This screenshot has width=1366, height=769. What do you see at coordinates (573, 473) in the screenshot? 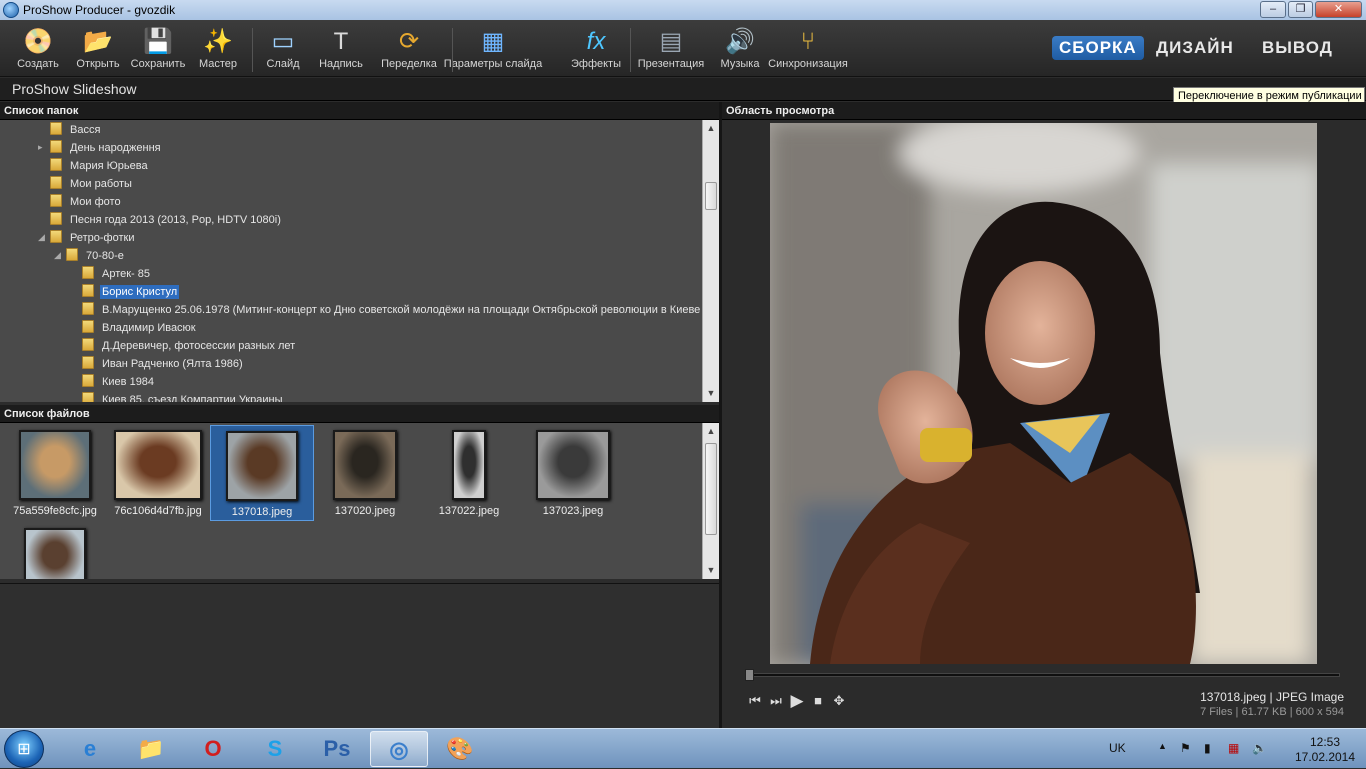
I see `file-thumbnail: 137023.jpeg` at bounding box center [573, 473].